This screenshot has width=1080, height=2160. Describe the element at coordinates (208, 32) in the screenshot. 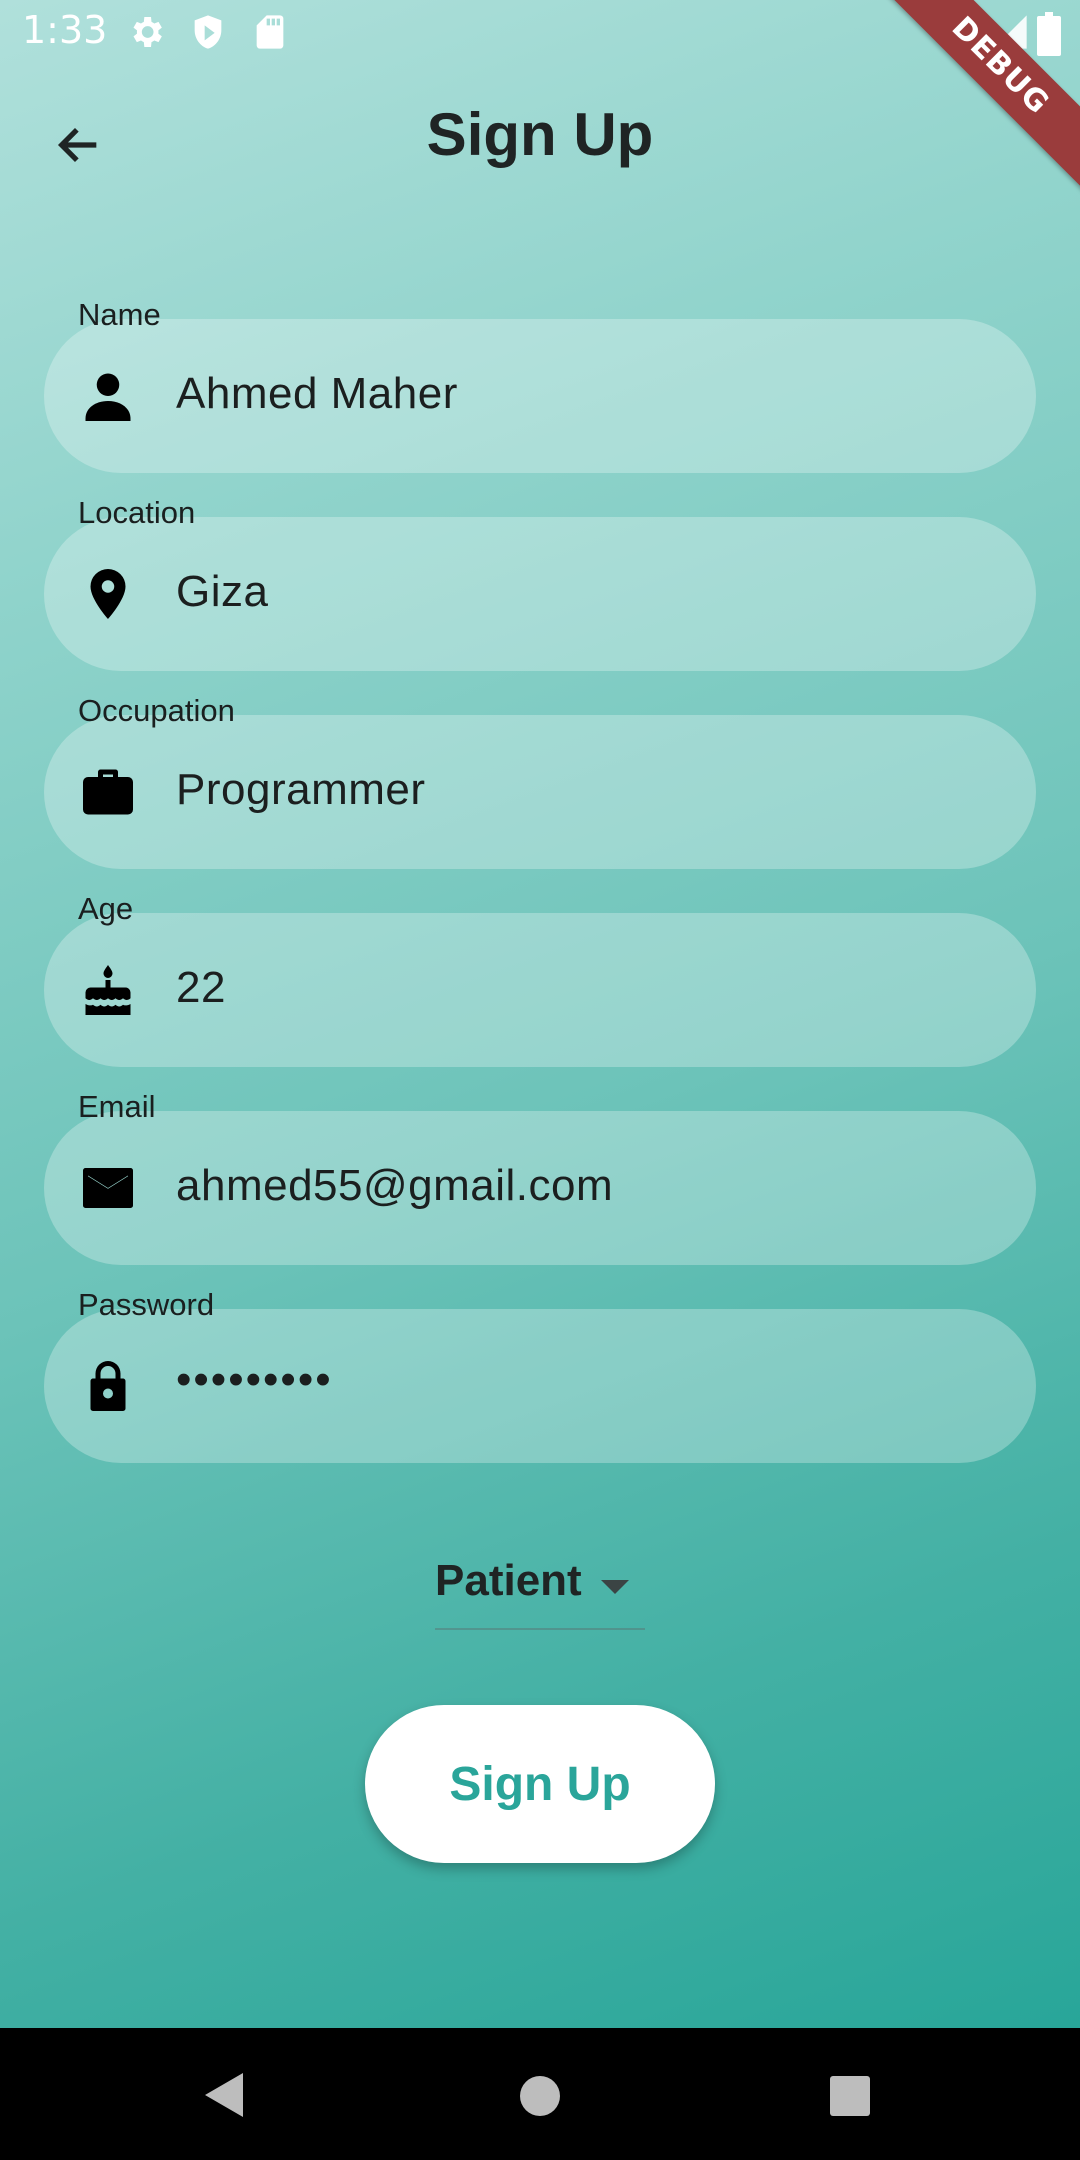

I see `shield-icon` at that location.